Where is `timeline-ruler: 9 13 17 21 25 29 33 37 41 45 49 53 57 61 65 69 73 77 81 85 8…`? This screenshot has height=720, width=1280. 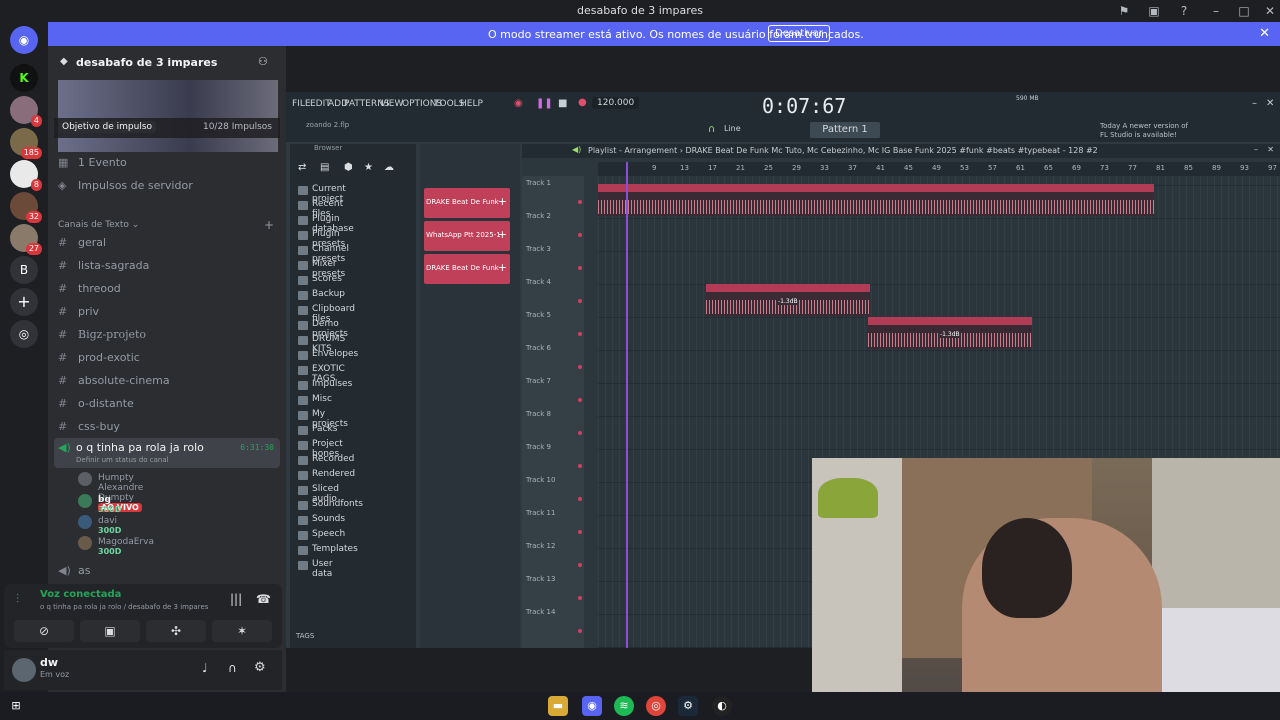
timeline-ruler: 9 13 17 21 25 29 33 37 41 45 49 53 57 61 65 69 73 77 81 85 8… is located at coordinates (939, 169).